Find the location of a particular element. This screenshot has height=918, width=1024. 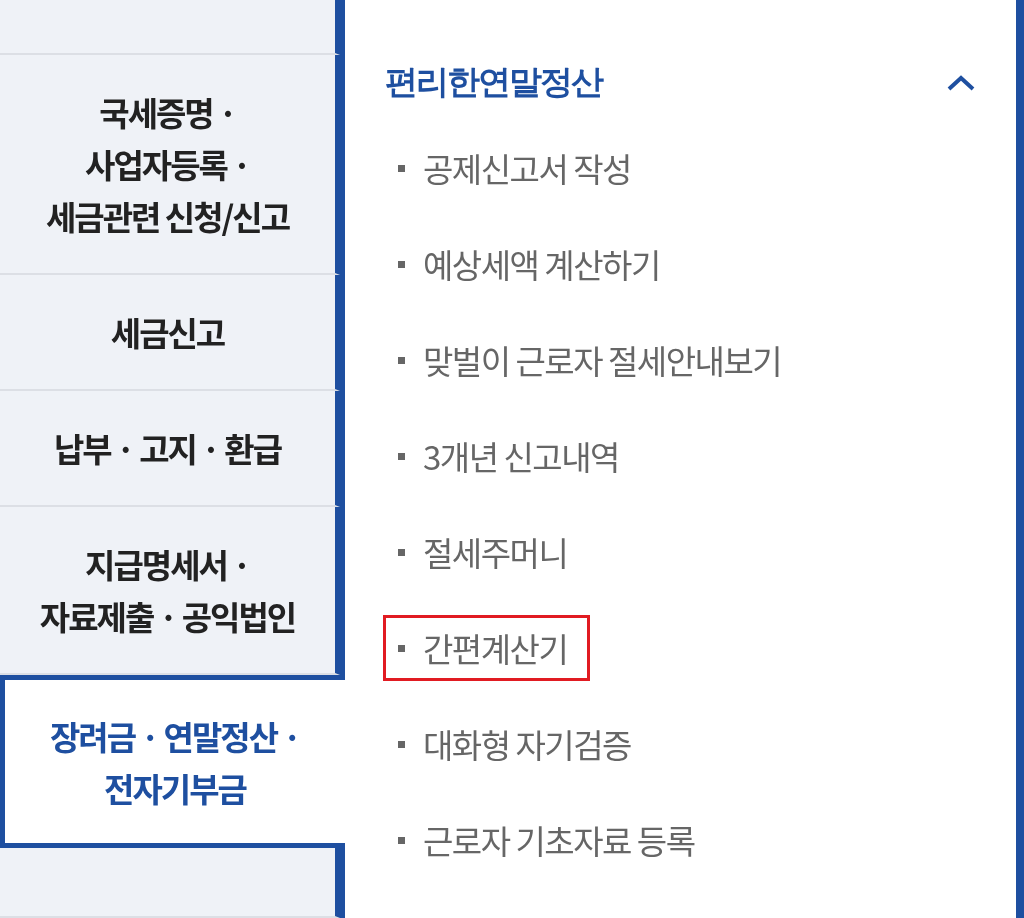

submenu-link: 대화형 자기검증 is located at coordinates (518, 744).